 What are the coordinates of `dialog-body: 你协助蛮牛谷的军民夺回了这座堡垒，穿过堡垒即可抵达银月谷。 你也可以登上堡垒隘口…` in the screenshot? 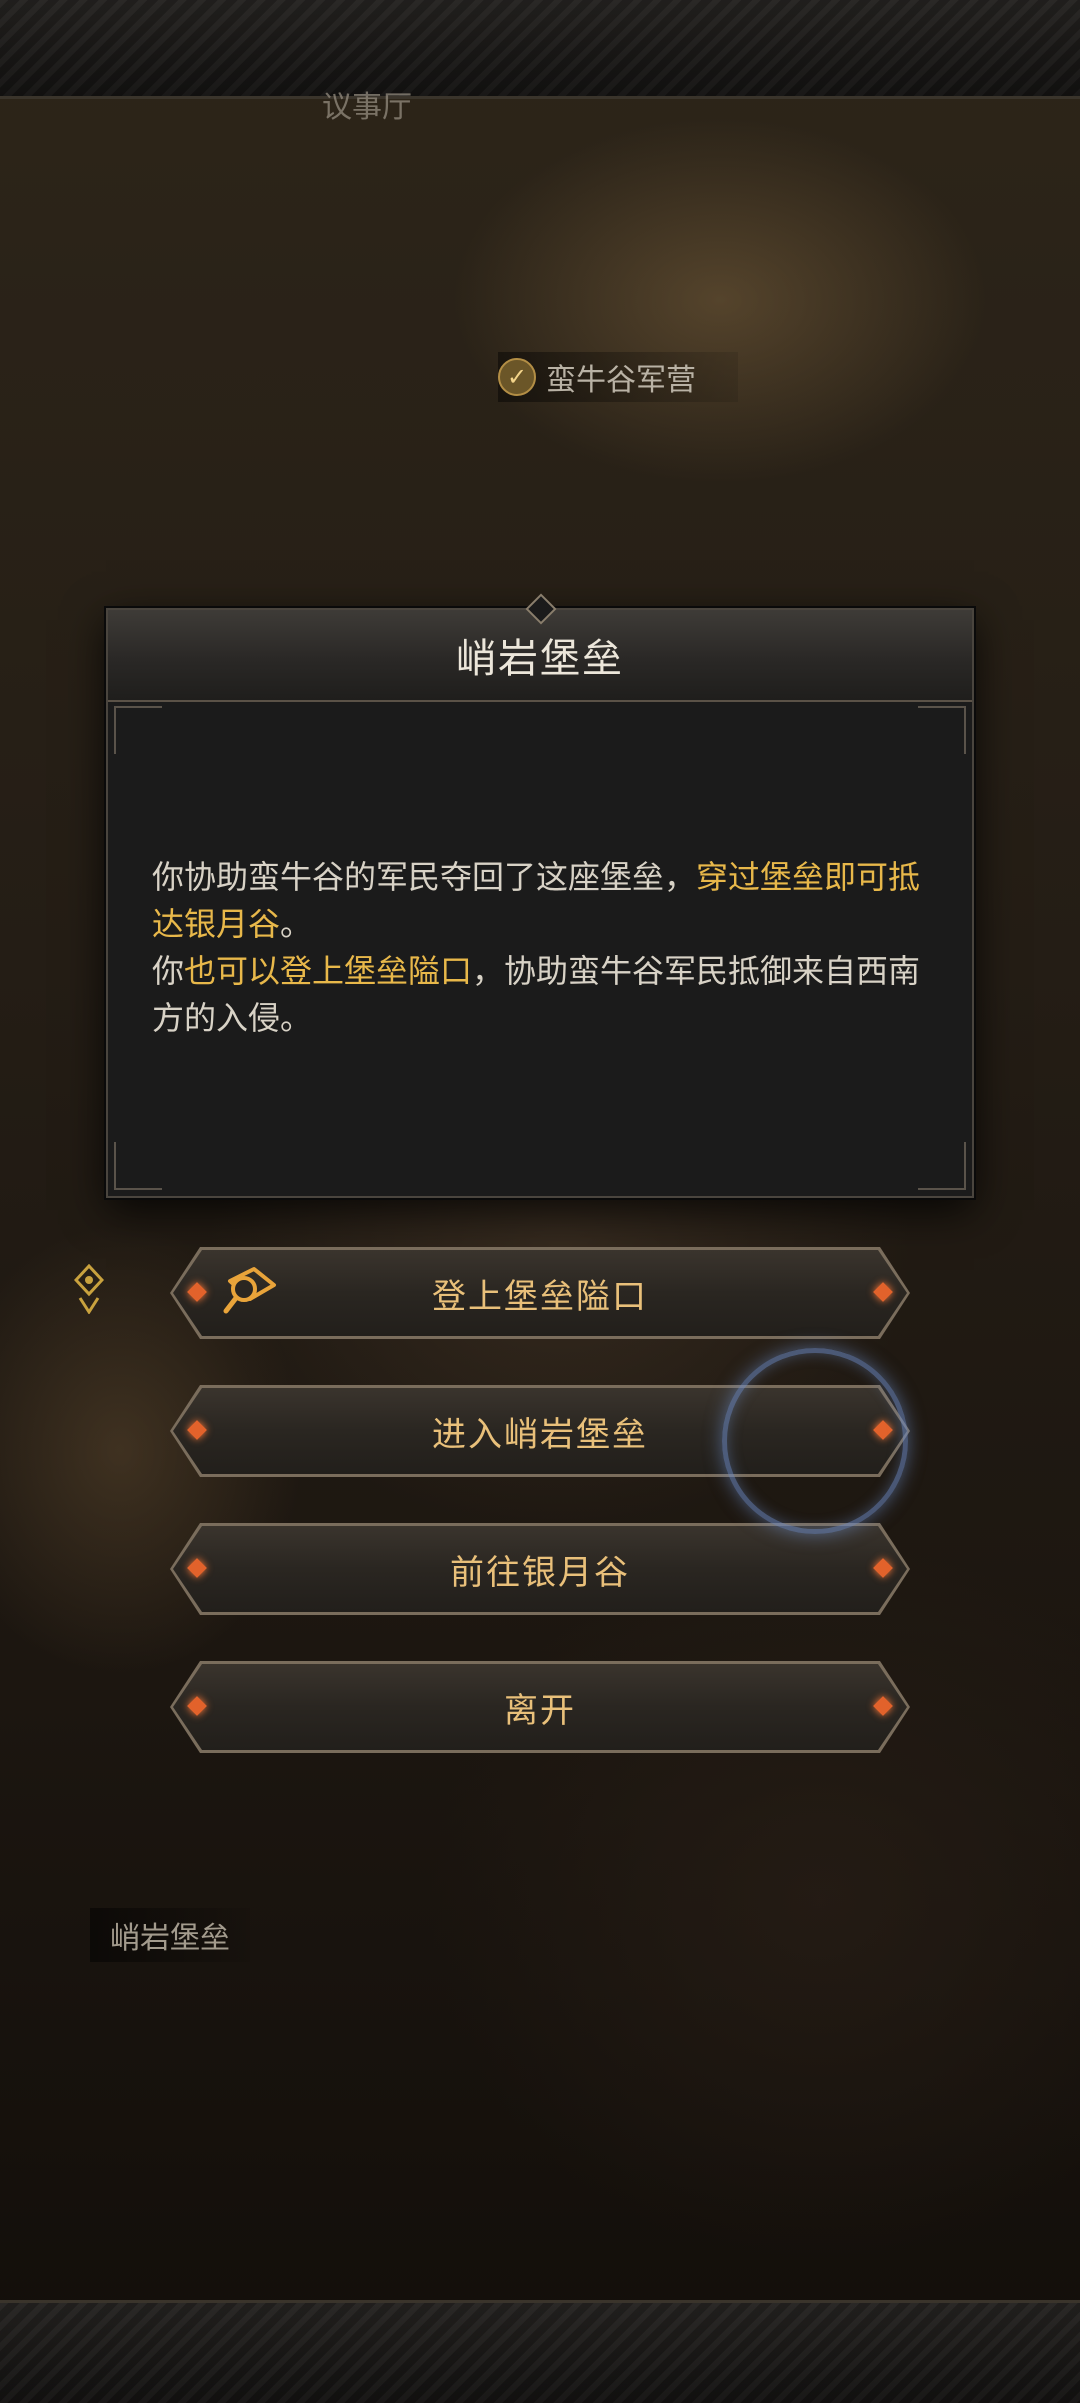 It's located at (542, 948).